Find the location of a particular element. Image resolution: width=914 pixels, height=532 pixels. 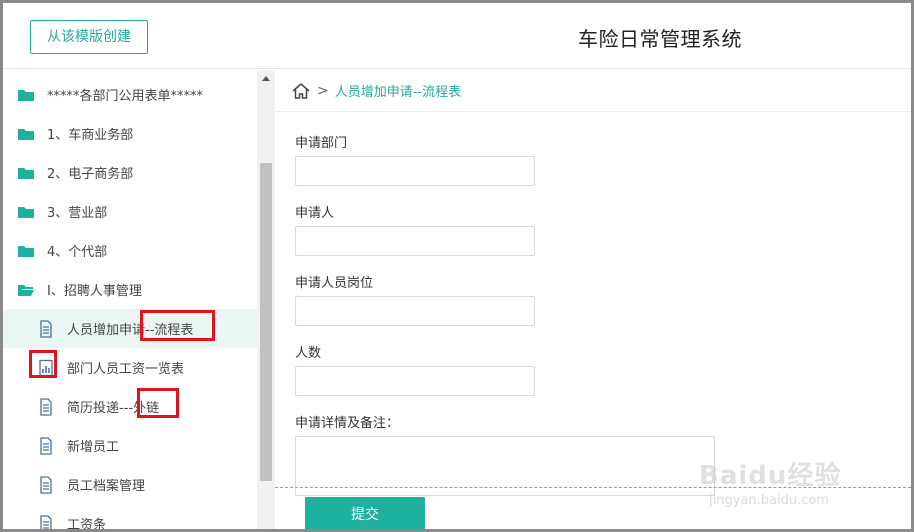

sidebar-item-label: Ⅰ、招聘人事管理 is located at coordinates (94, 291).